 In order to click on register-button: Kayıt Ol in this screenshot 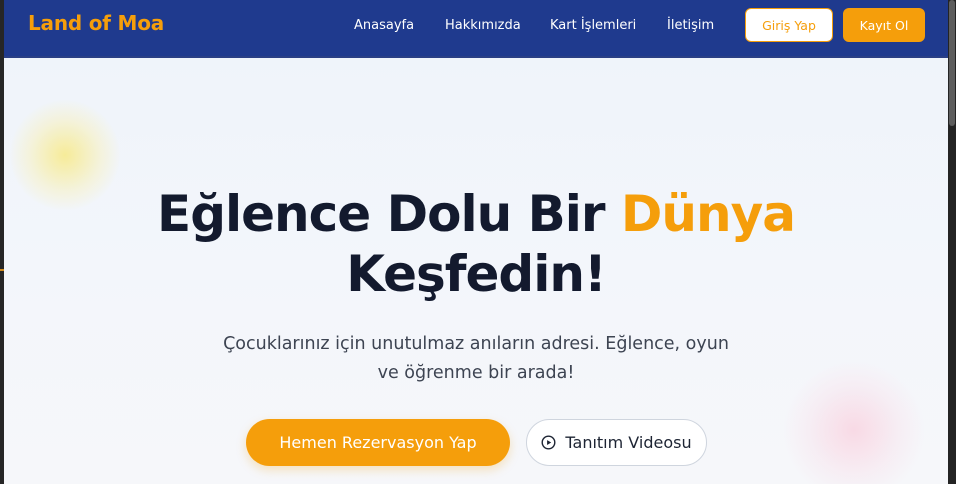, I will do `click(884, 25)`.